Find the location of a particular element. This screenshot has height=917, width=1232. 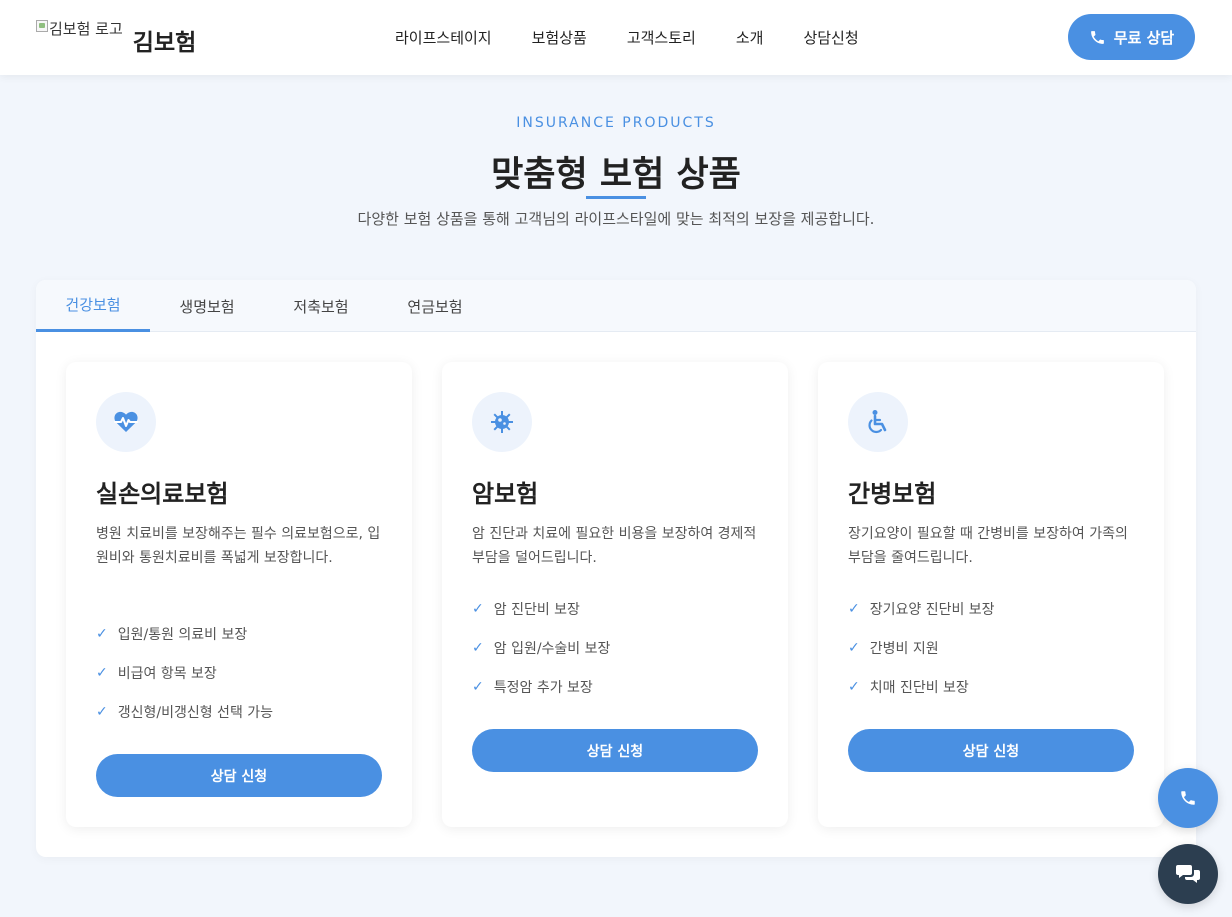

feature-label: 암 입원/수술비 보장 is located at coordinates (552, 649).